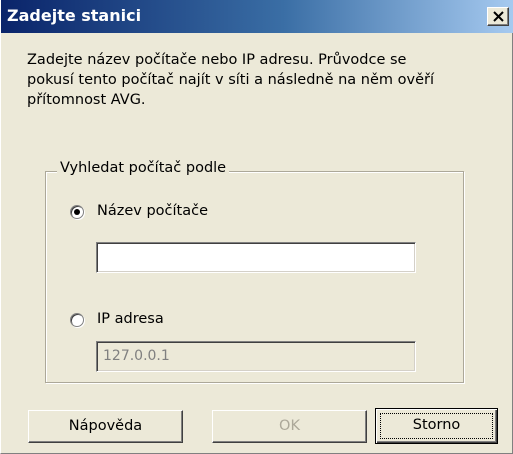 This screenshot has width=513, height=454. Describe the element at coordinates (289, 426) in the screenshot. I see `ok-button: OK` at that location.